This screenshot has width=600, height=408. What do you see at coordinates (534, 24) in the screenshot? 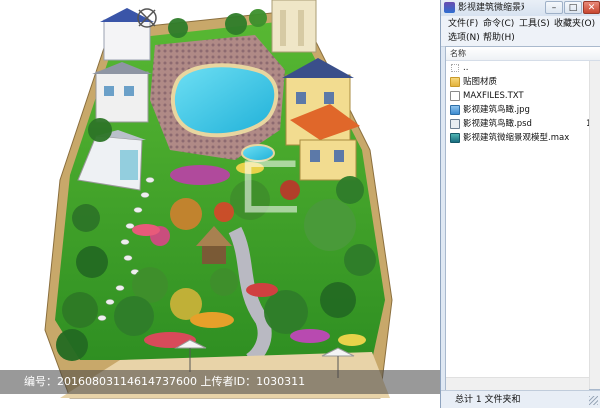
I see `menu-tools: 工具(S)` at bounding box center [534, 24].